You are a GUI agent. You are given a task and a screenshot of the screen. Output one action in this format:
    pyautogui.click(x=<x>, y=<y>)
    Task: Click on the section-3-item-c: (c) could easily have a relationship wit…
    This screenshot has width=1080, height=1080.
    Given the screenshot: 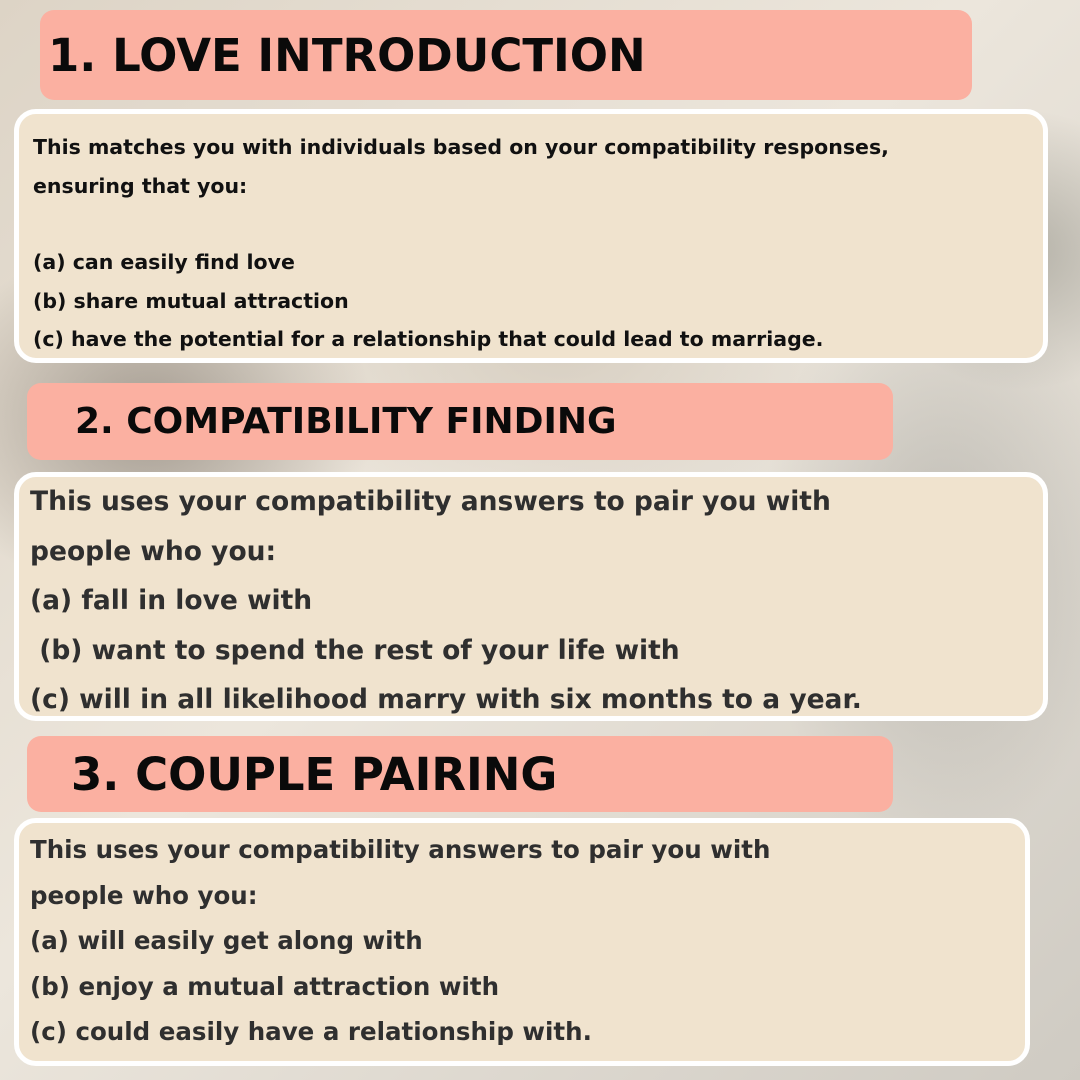 What is the action you would take?
    pyautogui.click(x=311, y=1031)
    